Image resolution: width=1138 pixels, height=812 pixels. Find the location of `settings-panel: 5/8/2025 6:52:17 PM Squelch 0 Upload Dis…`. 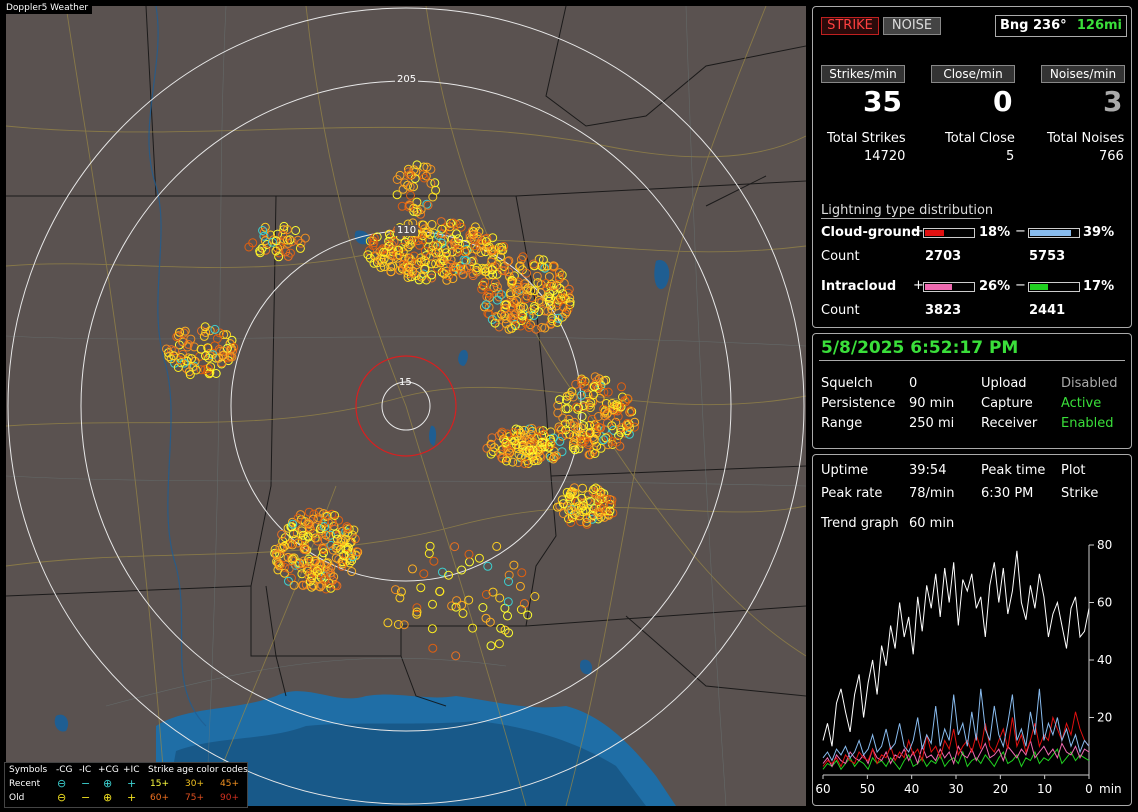

settings-panel: 5/8/2025 6:52:17 PM Squelch 0 Upload Dis… is located at coordinates (972, 391).